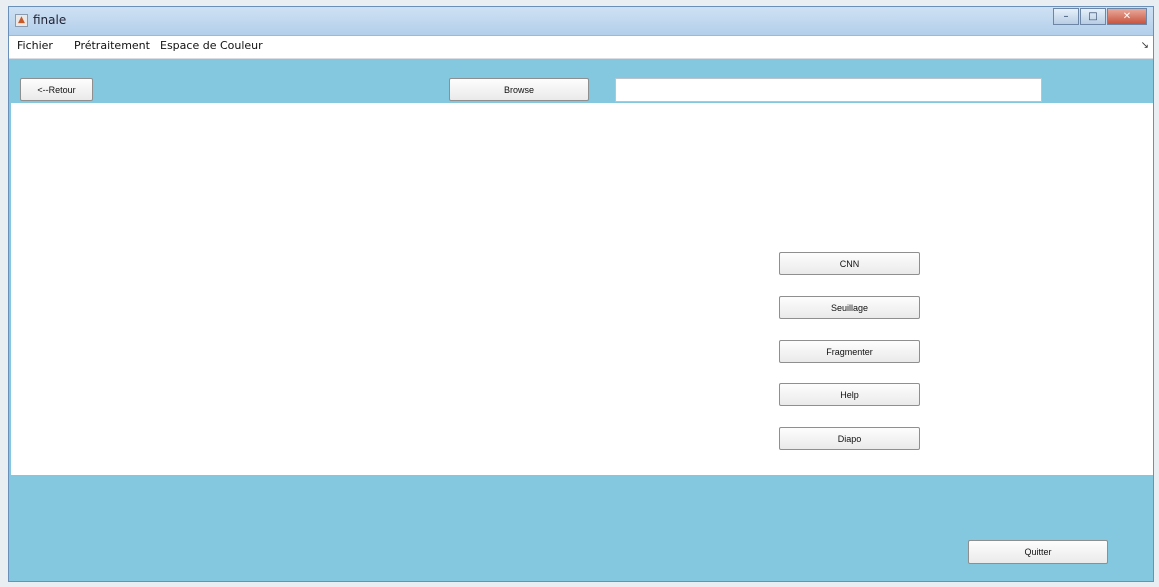 The width and height of the screenshot is (1159, 587). What do you see at coordinates (581, 21) in the screenshot?
I see `title-bar: ▲ finale – □ ✕` at bounding box center [581, 21].